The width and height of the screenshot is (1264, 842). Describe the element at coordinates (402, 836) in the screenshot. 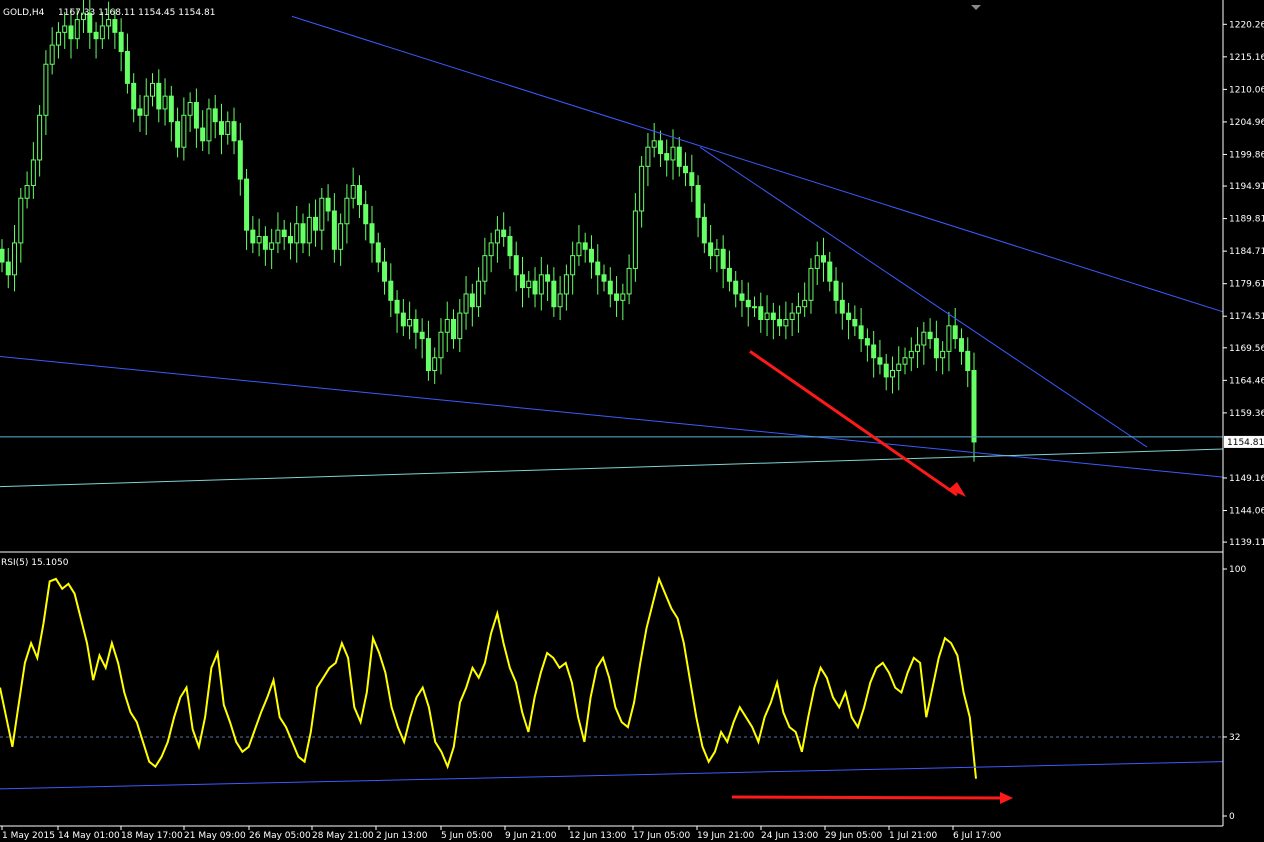

I see `time-tick-label: 2 Jun 13:00` at that location.